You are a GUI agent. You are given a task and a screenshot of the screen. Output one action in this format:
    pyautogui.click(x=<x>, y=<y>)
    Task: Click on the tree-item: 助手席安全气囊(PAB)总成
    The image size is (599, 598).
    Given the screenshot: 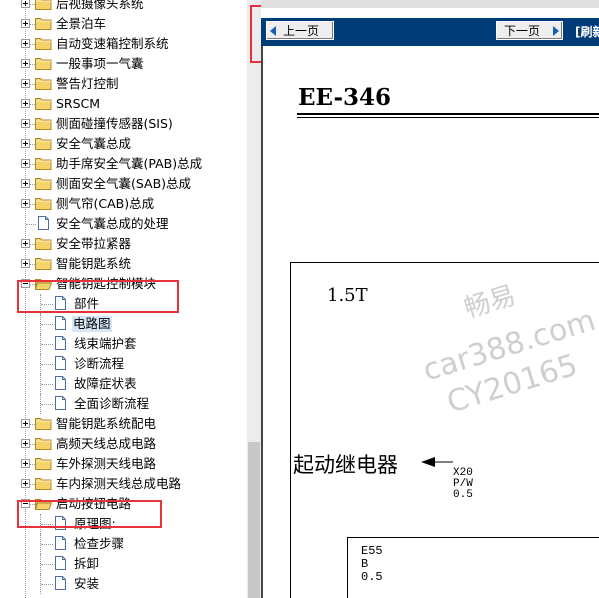 What is the action you would take?
    pyautogui.click(x=123, y=164)
    